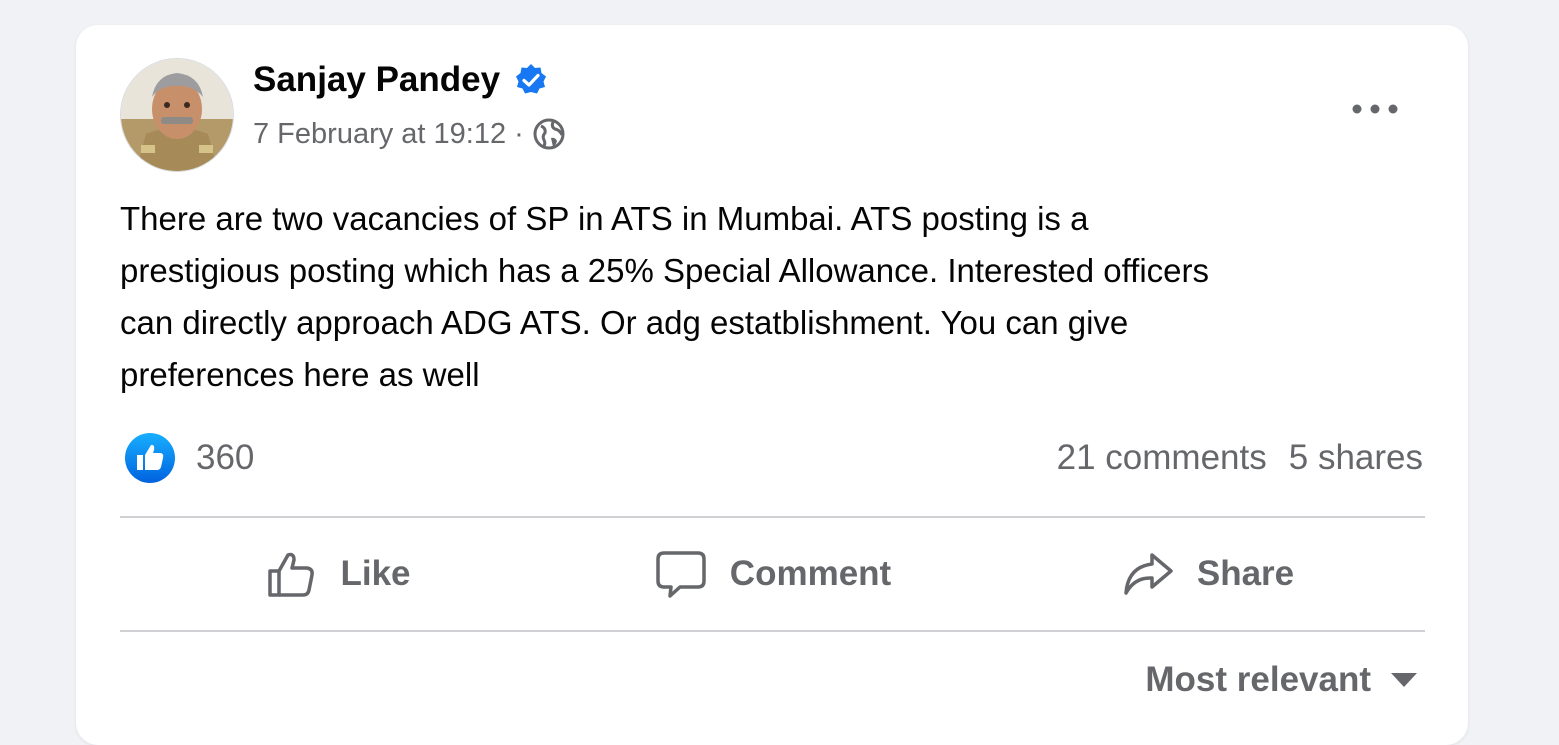  I want to click on like-label: Like, so click(375, 573).